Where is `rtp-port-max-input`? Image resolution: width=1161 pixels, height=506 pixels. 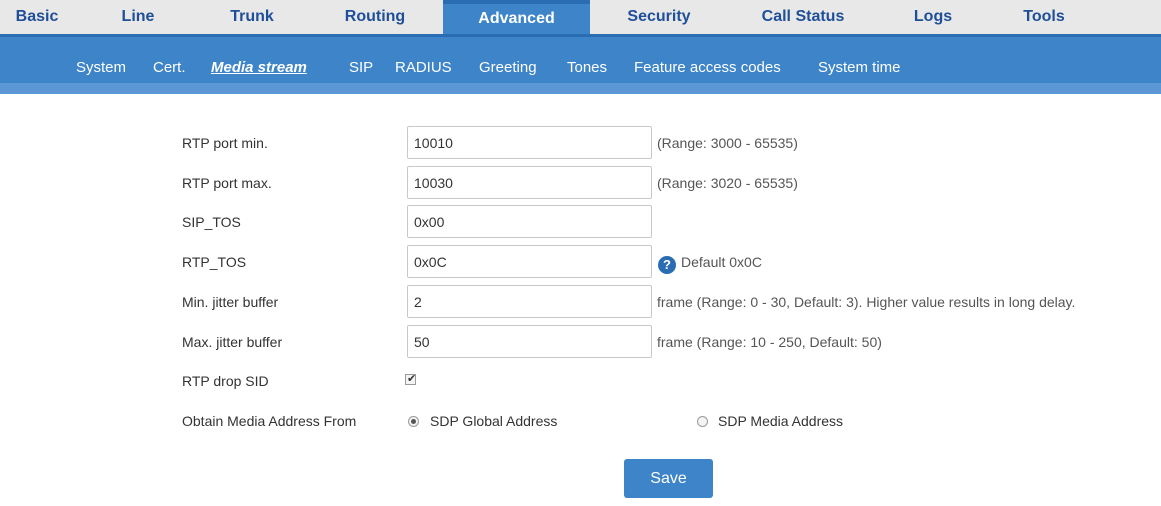 rtp-port-max-input is located at coordinates (529, 182).